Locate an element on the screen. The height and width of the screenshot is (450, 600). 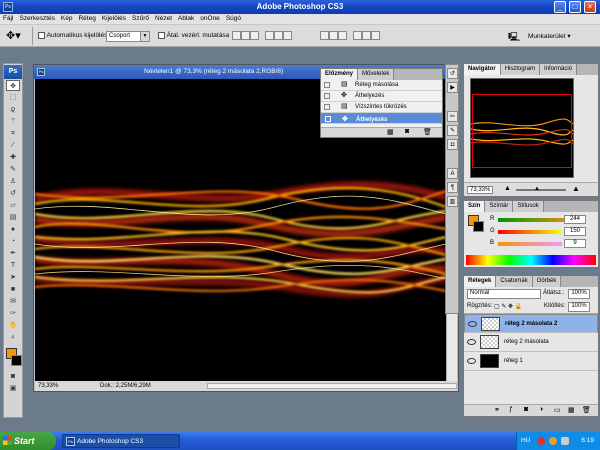
history-item-selected: ✥ Áthelyezés is located at coordinates (381, 118).